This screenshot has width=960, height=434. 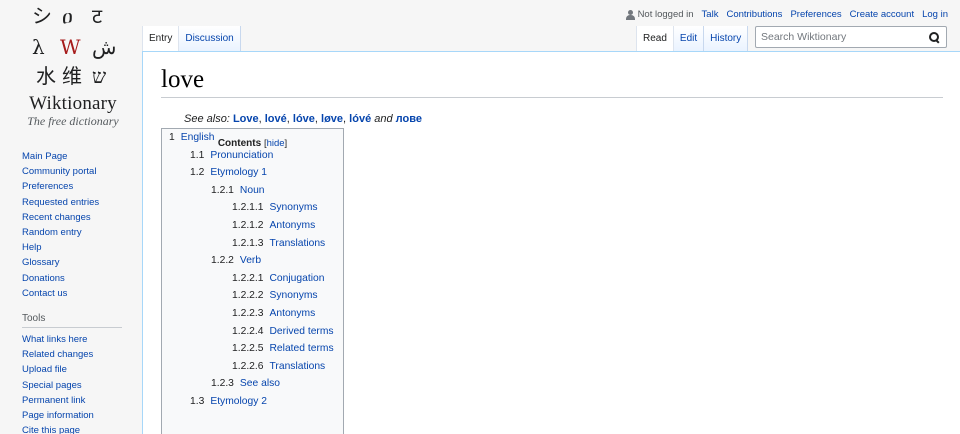 I want to click on sidebar-item-help: Help, so click(x=32, y=247).